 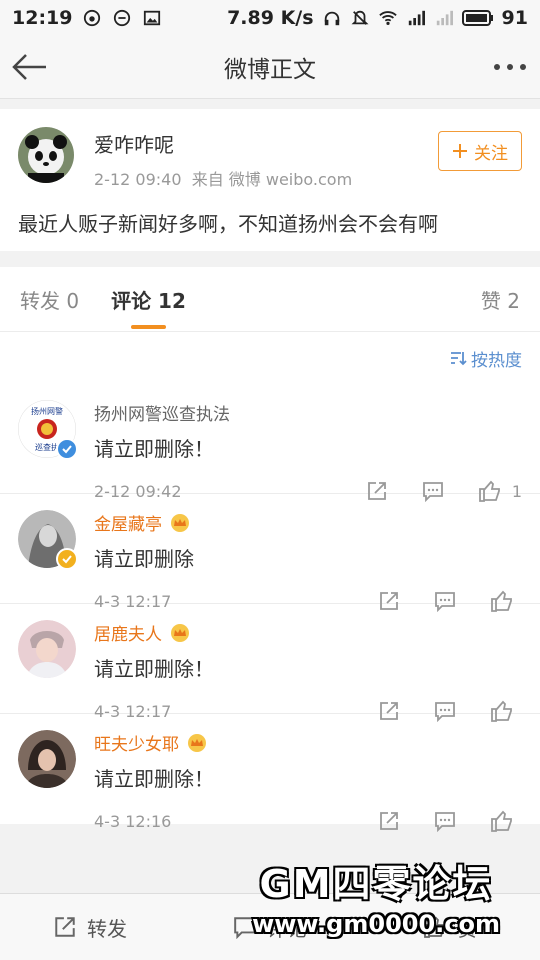 I want to click on comment-time: 4-3 12:16, so click(x=133, y=821).